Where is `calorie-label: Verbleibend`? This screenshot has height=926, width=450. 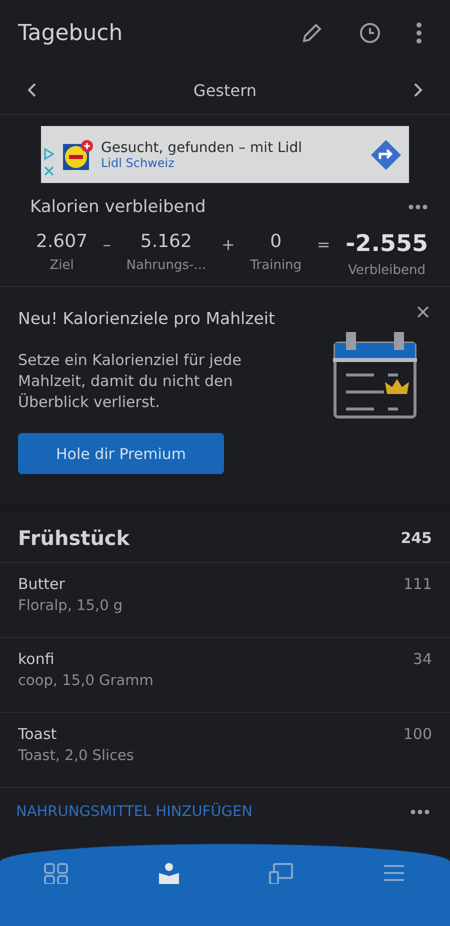
calorie-label: Verbleibend is located at coordinates (387, 270).